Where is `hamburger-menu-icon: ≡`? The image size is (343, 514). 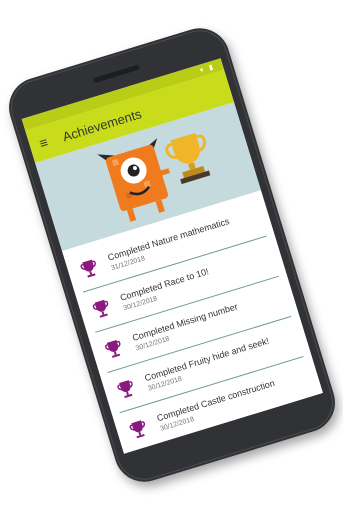
hamburger-menu-icon: ≡ is located at coordinates (43, 143).